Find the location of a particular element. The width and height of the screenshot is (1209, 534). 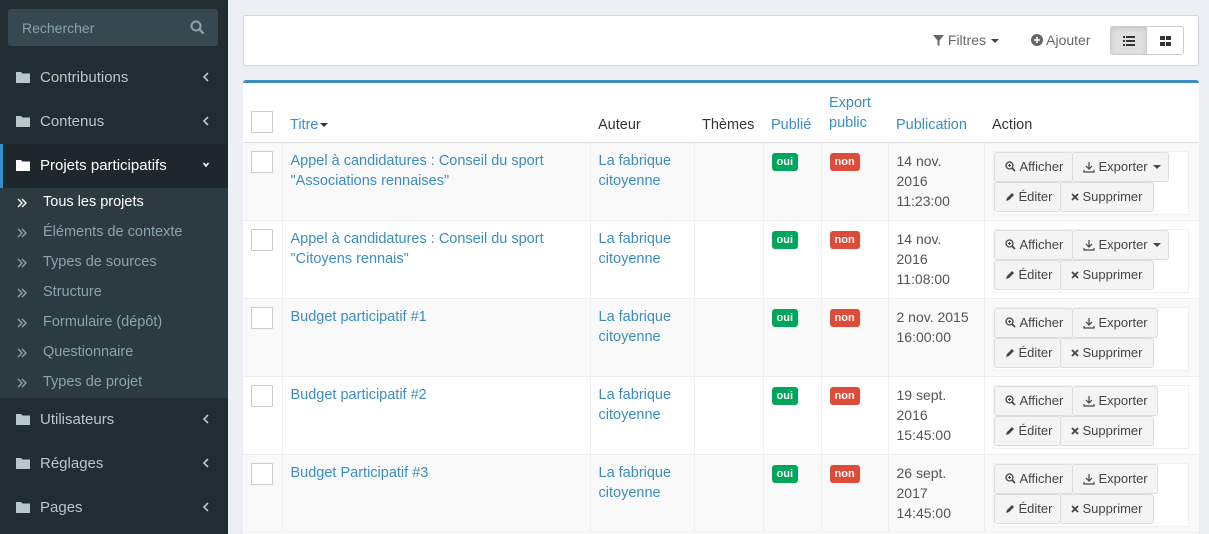

sidebar-item-projets-participatifs: Projets participatifs is located at coordinates (114, 166).